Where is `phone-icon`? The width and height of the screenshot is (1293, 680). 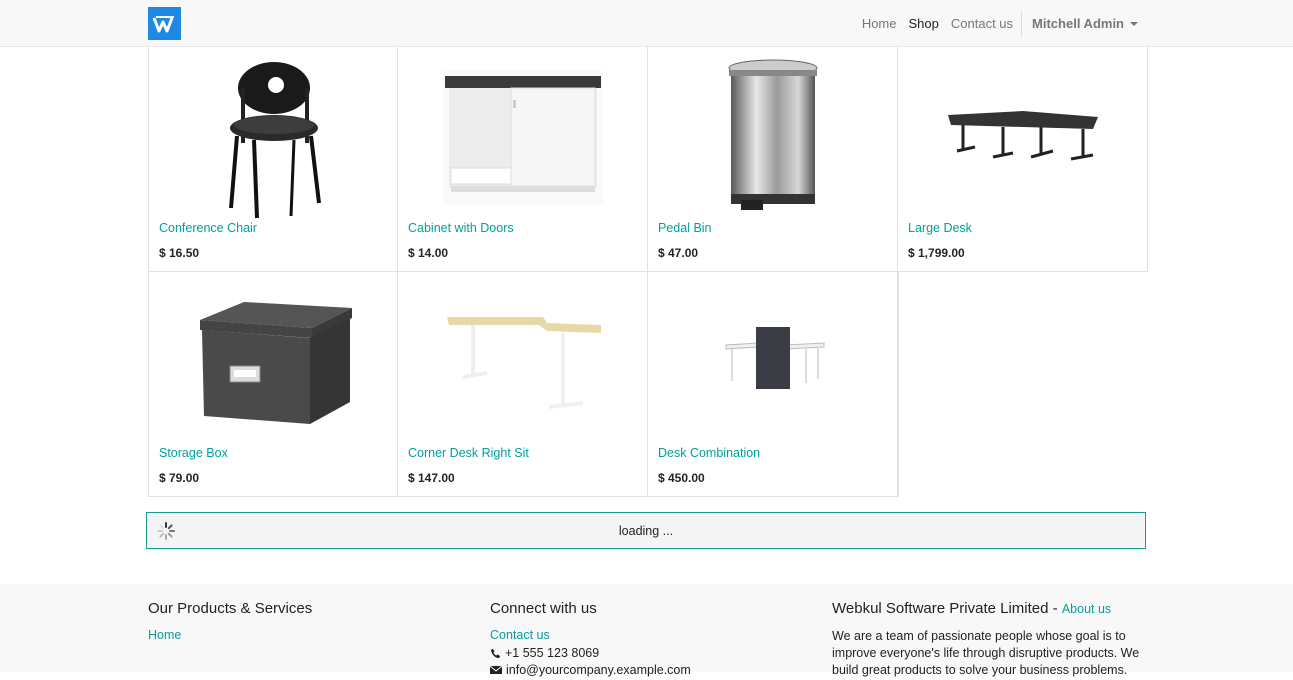
phone-icon is located at coordinates (495, 653).